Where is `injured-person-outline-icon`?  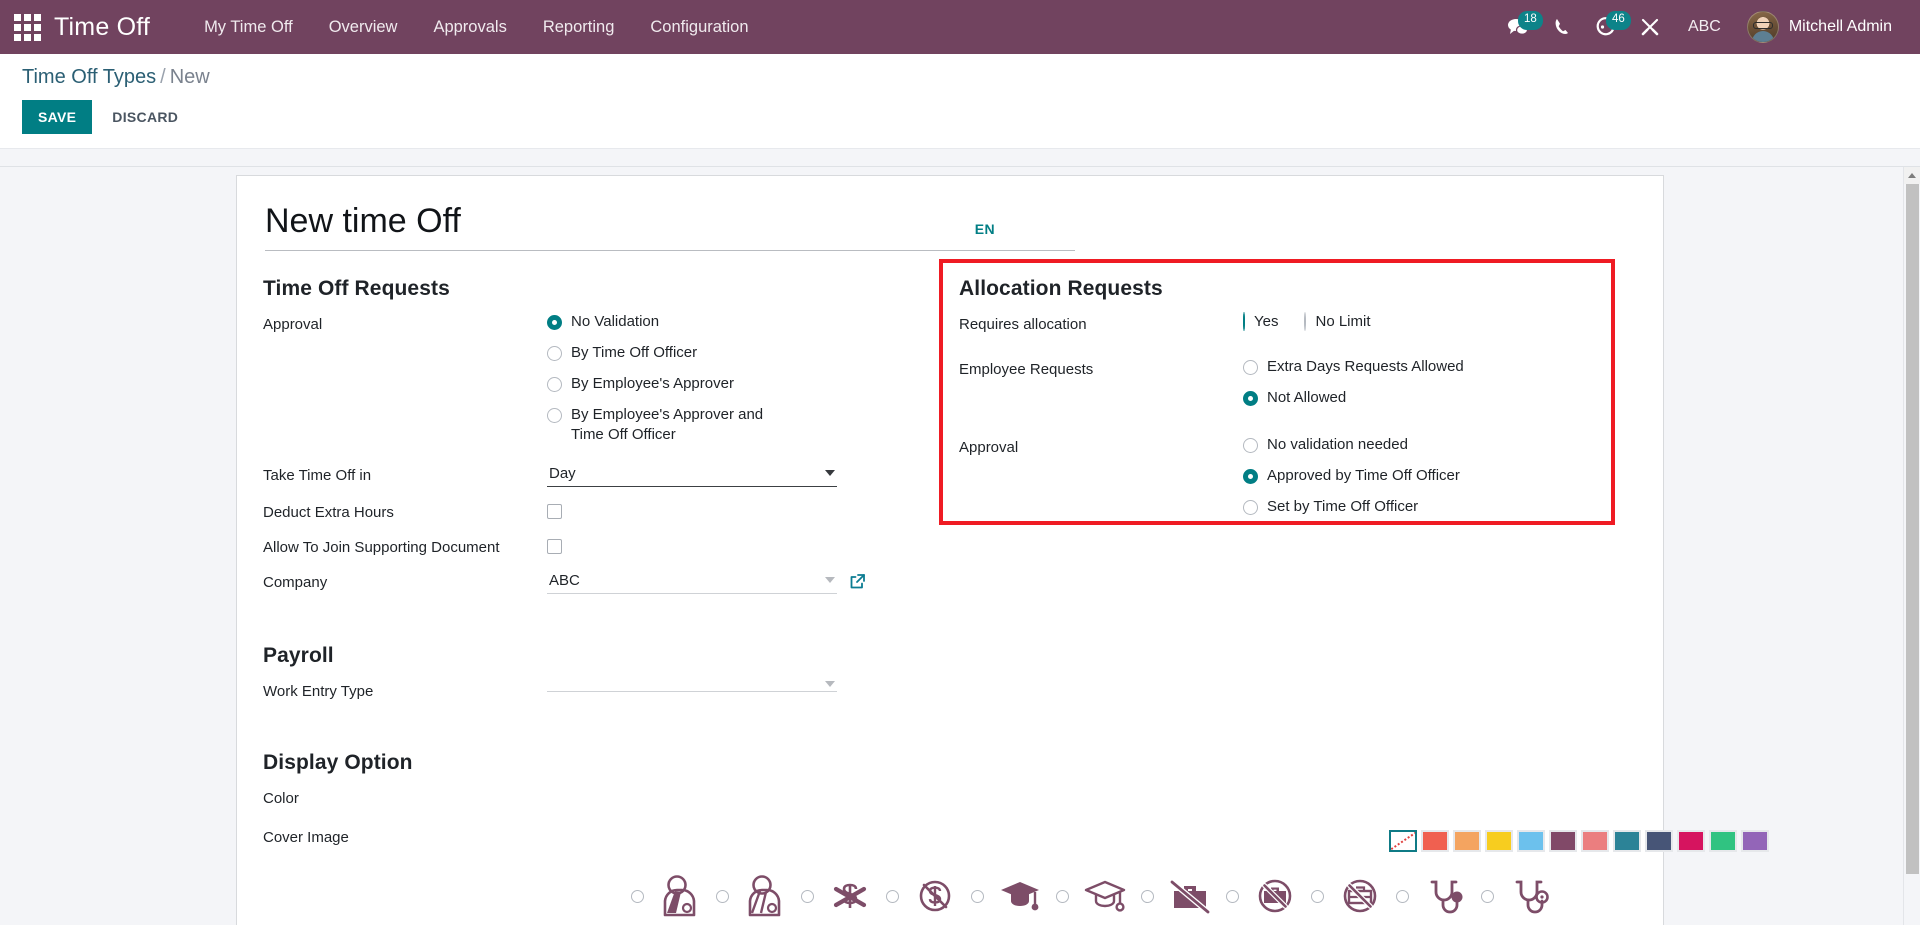
injured-person-outline-icon is located at coordinates (765, 895).